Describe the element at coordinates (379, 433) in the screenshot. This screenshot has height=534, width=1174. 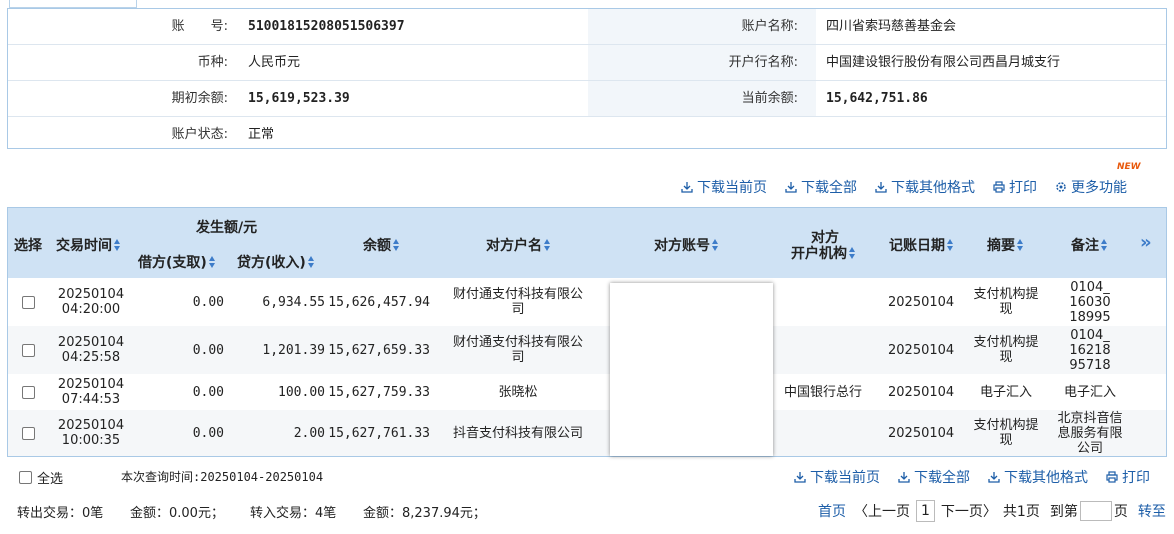
I see `balance-cell: 15,627,761.33` at that location.